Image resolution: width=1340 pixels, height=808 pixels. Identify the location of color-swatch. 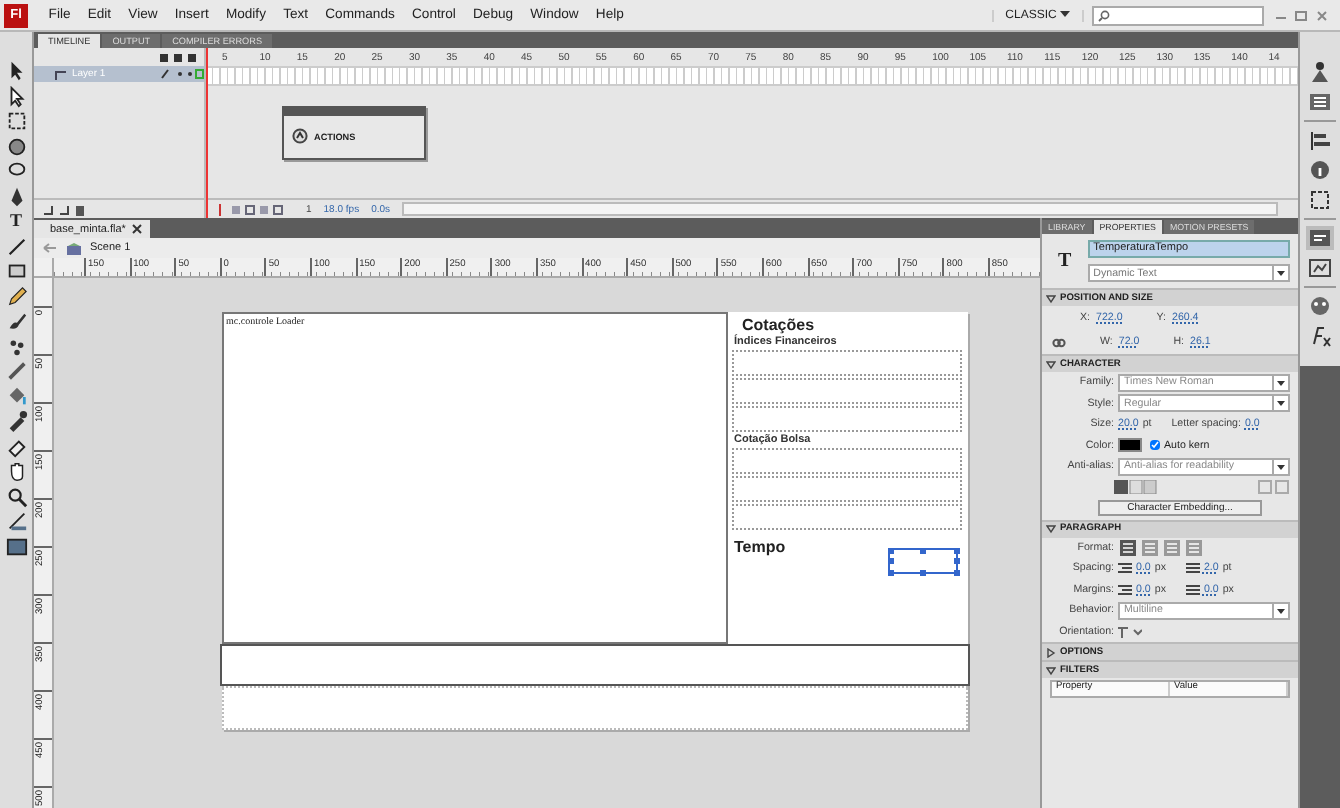
(1130, 445).